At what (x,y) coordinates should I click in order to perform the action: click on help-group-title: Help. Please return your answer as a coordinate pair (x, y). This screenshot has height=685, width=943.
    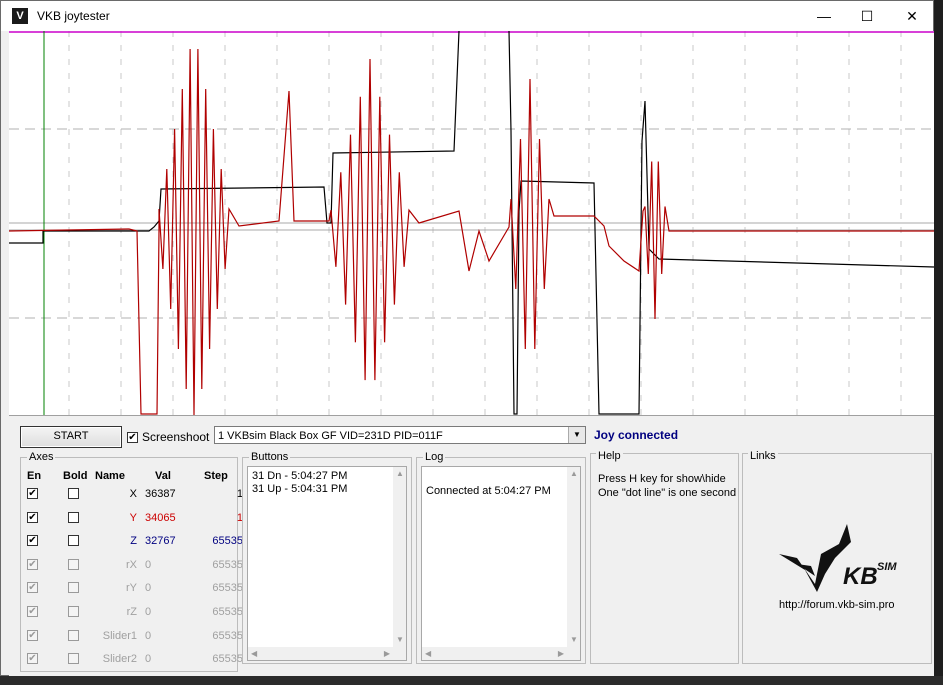
    Looking at the image, I should click on (609, 456).